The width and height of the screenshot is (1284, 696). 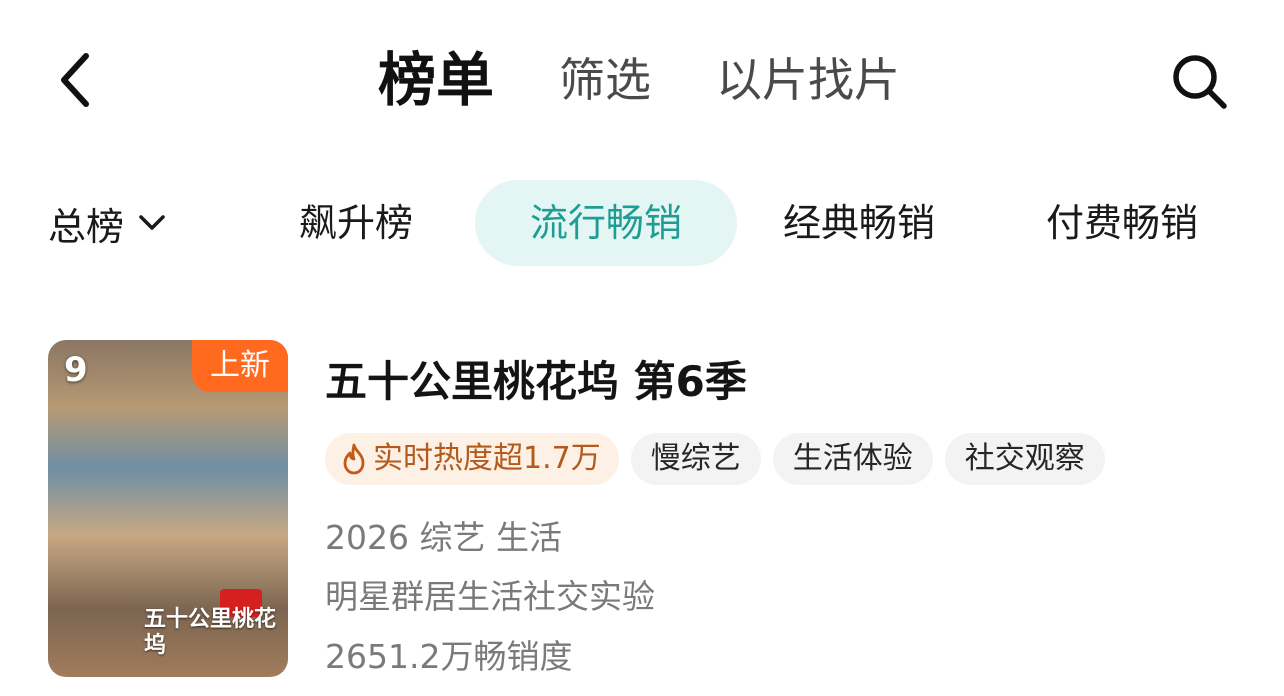 I want to click on item-year-genre: 2026 综艺 生活, so click(x=443, y=537).